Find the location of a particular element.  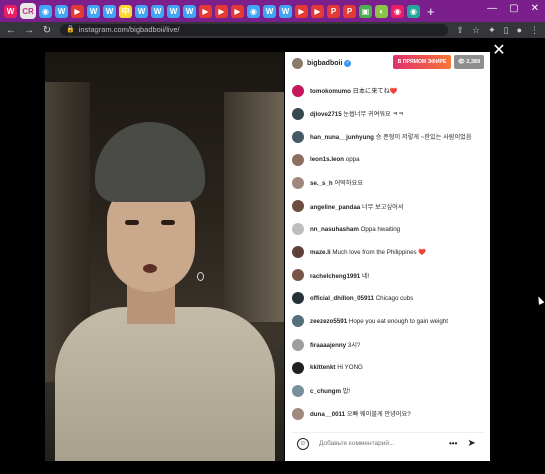

more-options-icon: ••• is located at coordinates (453, 443).